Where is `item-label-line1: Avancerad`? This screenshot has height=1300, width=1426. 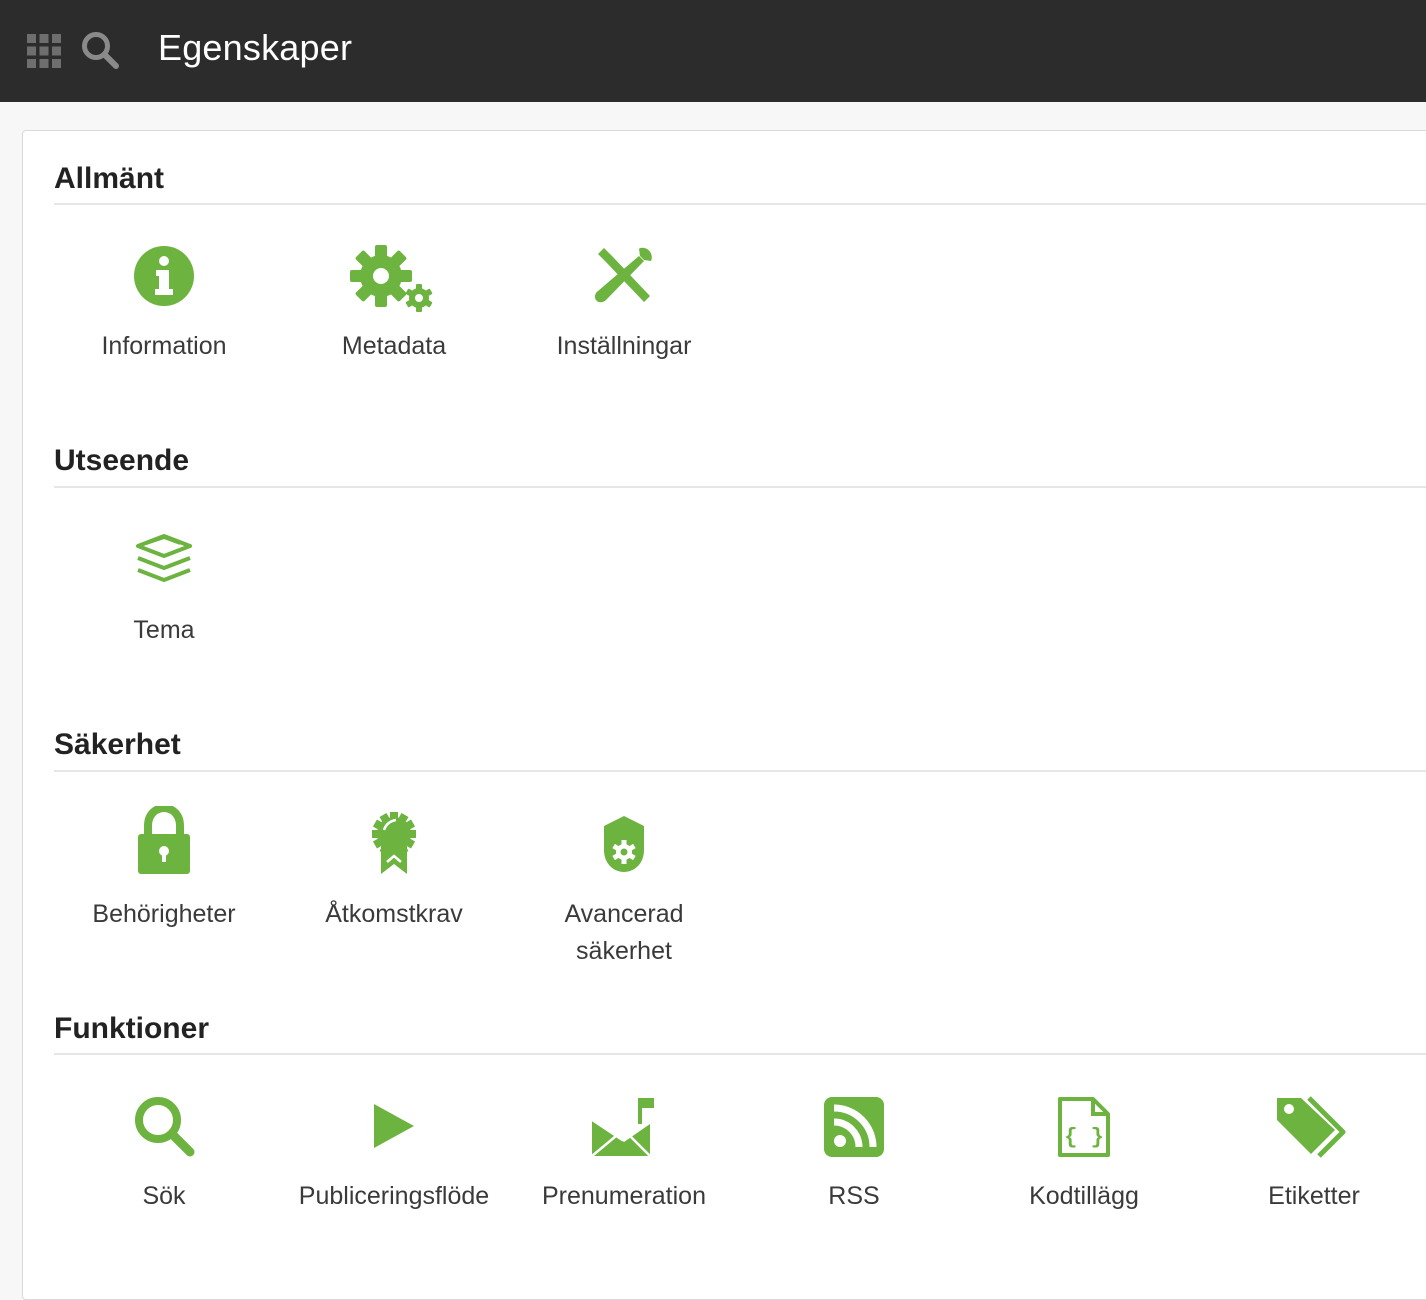 item-label-line1: Avancerad is located at coordinates (624, 914).